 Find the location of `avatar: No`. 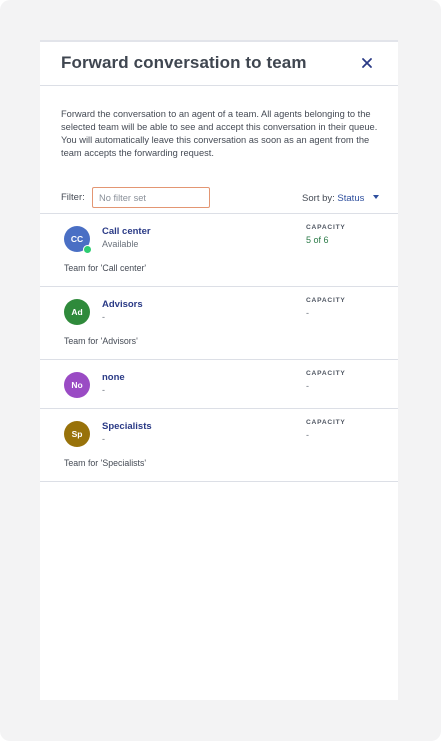

avatar: No is located at coordinates (77, 385).